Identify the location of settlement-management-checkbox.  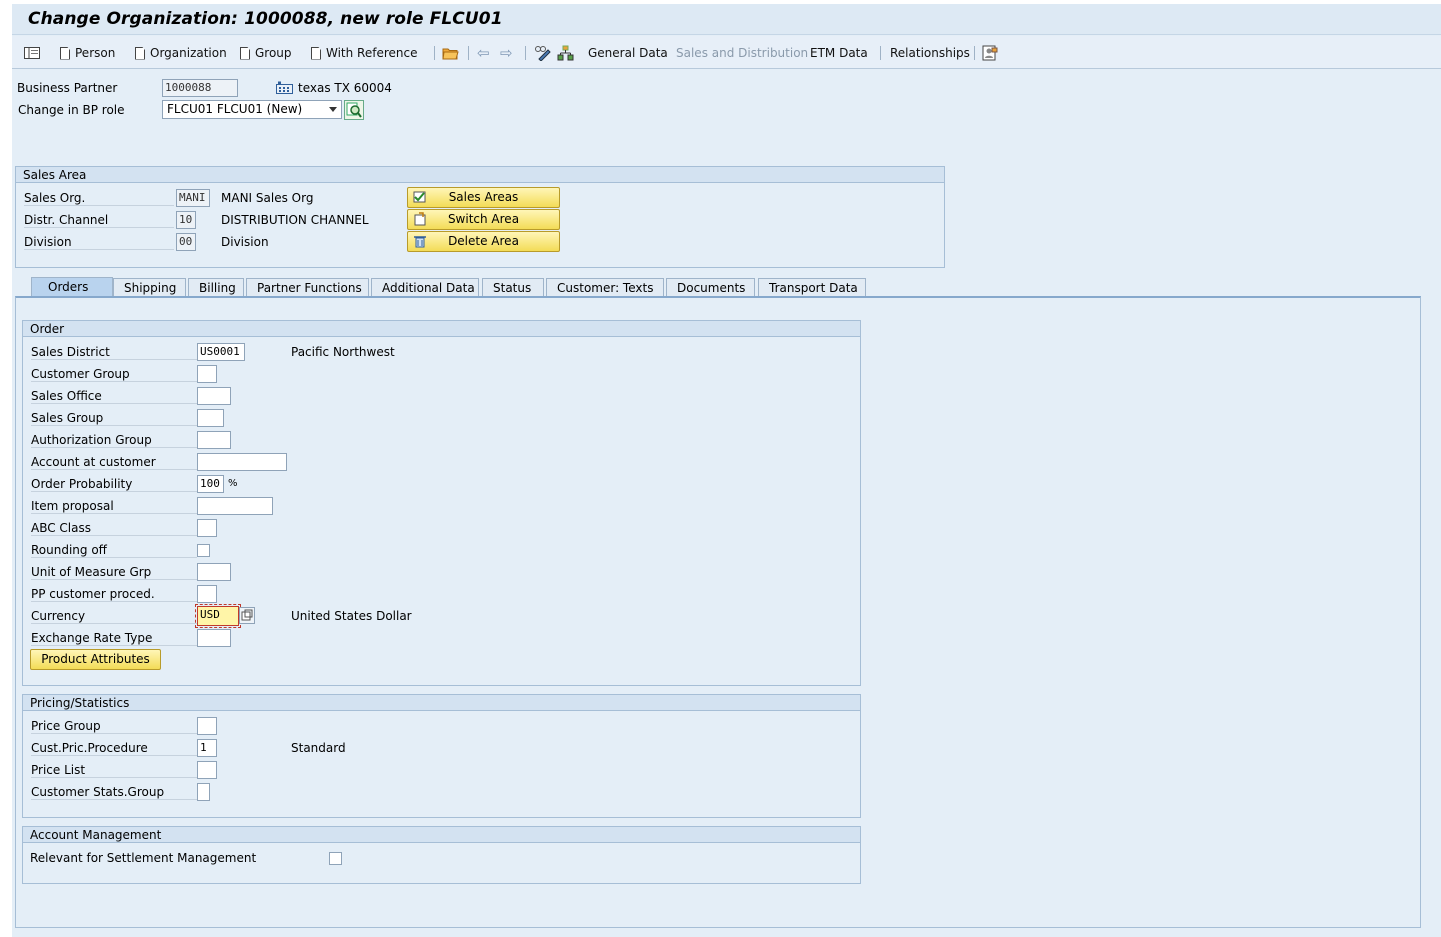
(335, 858).